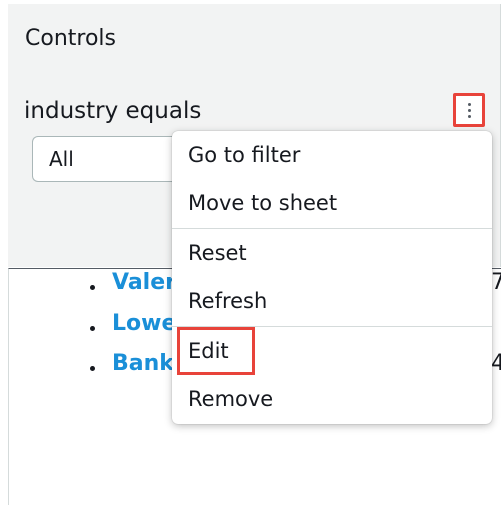 This screenshot has height=505, width=501. Describe the element at coordinates (143, 364) in the screenshot. I see `list-item-link: Bank` at that location.